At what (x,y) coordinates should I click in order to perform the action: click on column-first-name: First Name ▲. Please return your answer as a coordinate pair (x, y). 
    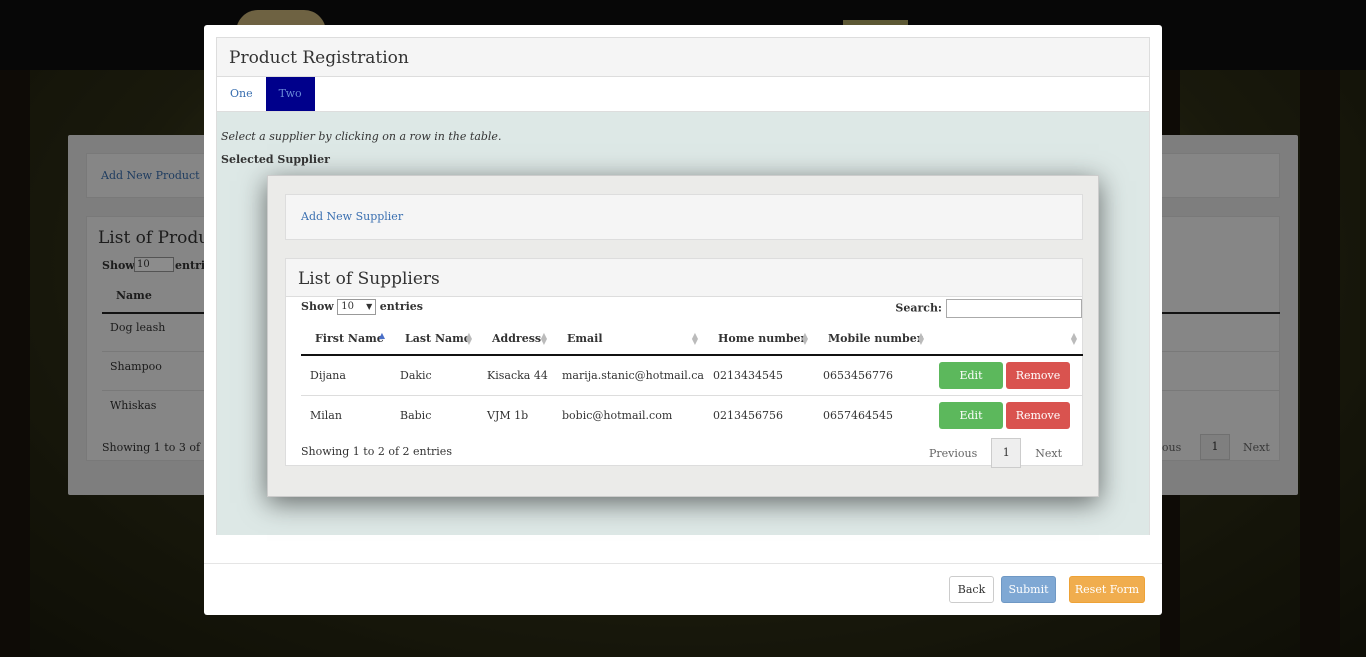
    Looking at the image, I should click on (346, 339).